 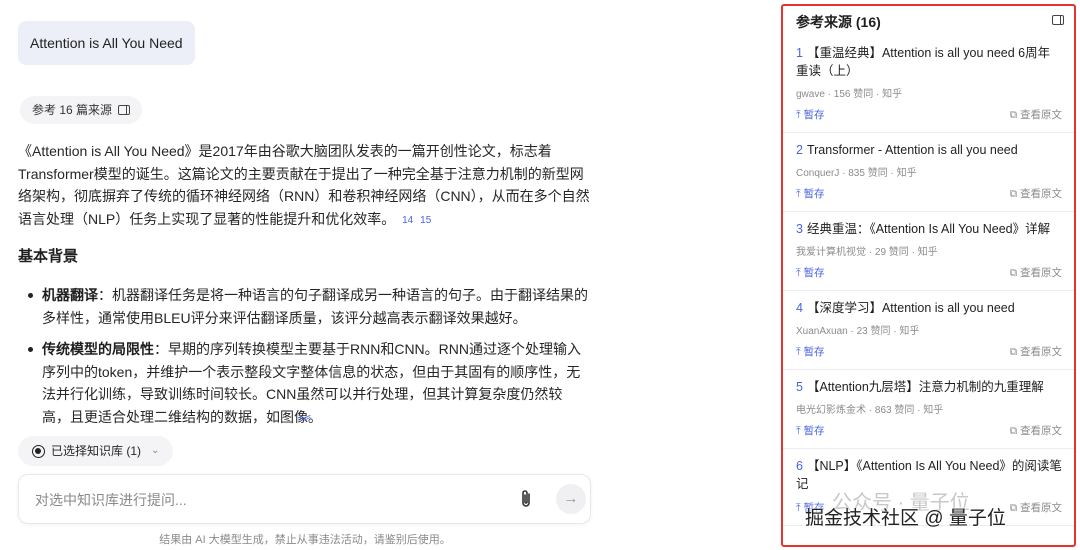 What do you see at coordinates (48, 256) in the screenshot?
I see `section-heading: 基本背景` at bounding box center [48, 256].